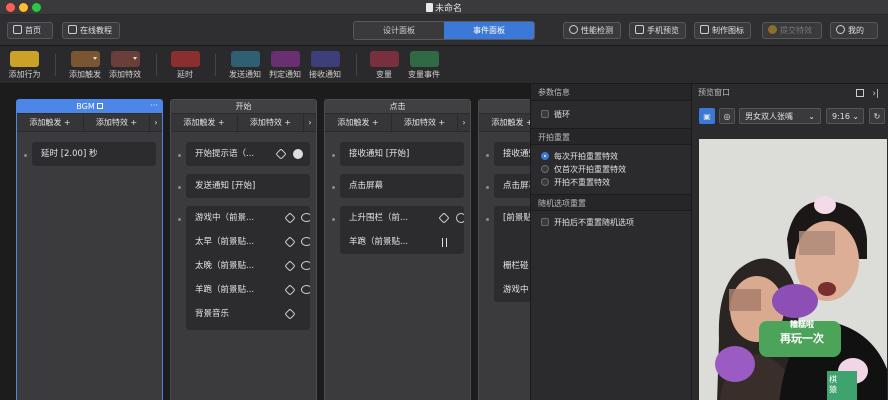 The image size is (888, 400). I want to click on add-effect-button: 添加特效, so click(125, 65).